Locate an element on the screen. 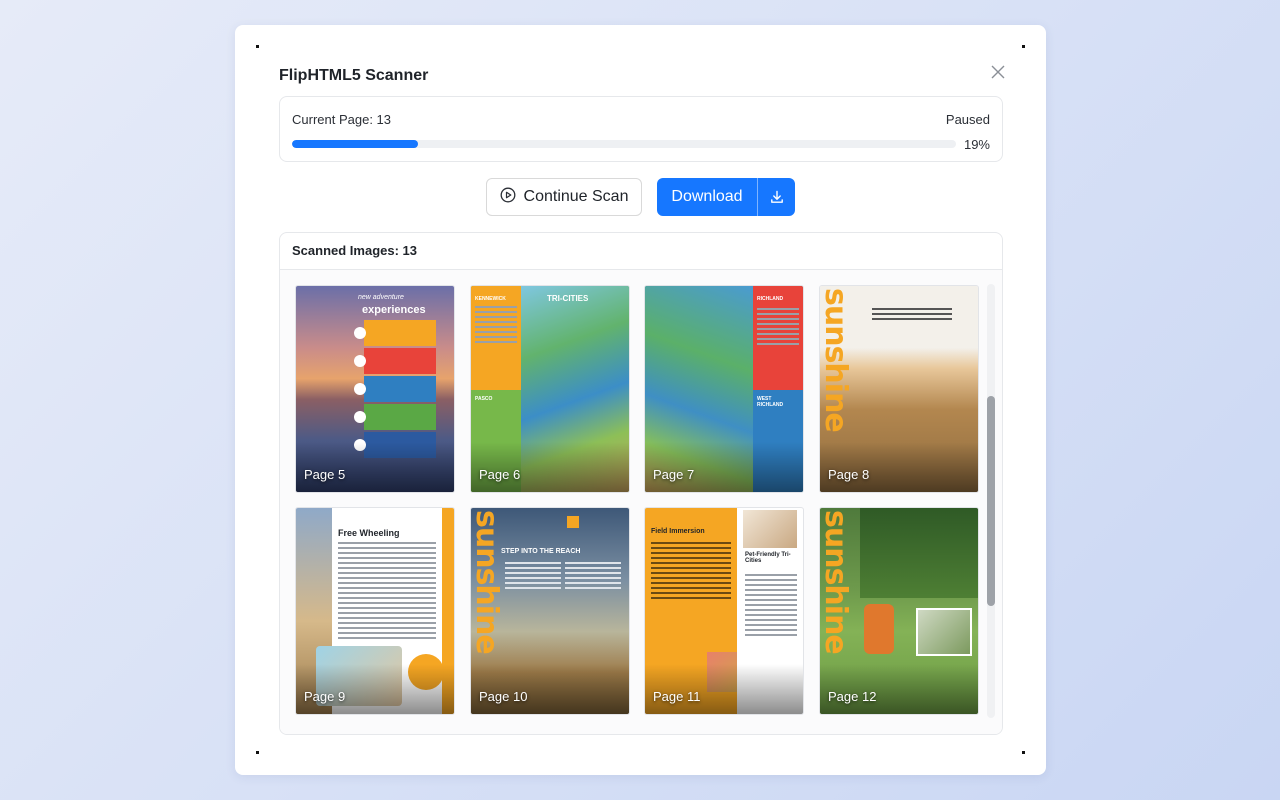  thumbnail-logo-text: TRI-CITIES is located at coordinates (568, 298).